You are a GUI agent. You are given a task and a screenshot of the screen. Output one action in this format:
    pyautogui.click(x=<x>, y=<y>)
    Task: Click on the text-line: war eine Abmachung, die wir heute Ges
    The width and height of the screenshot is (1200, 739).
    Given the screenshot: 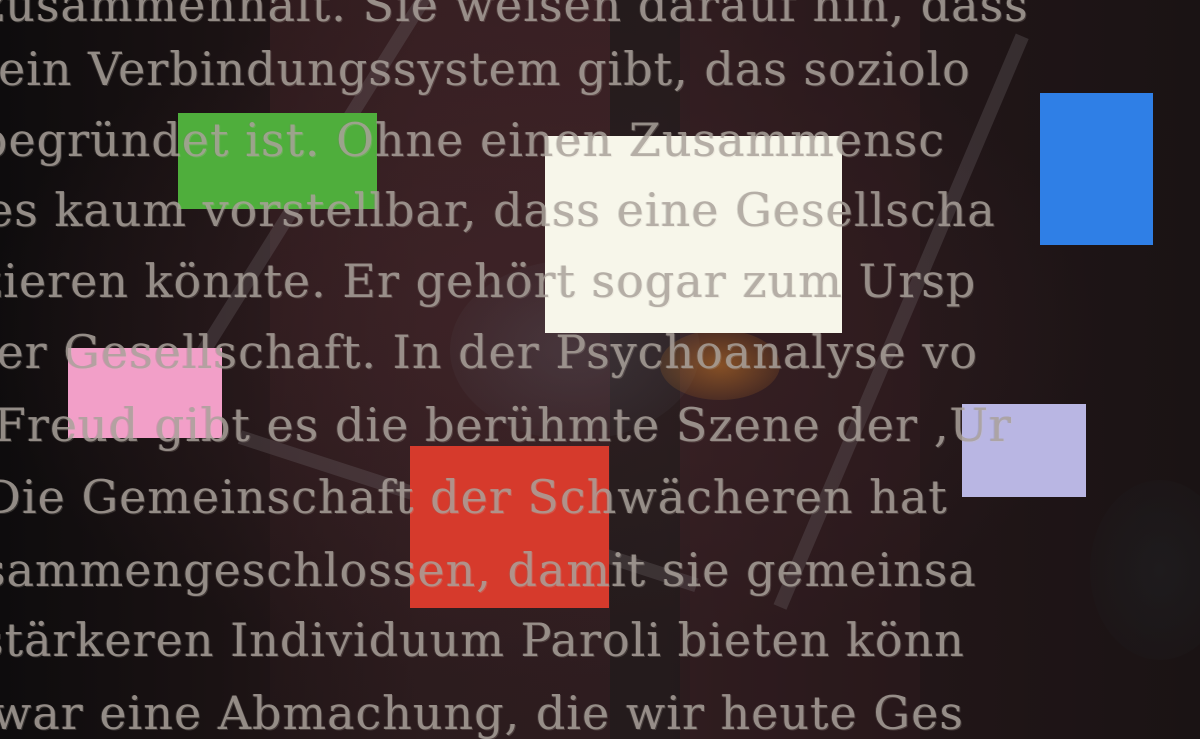 What is the action you would take?
    pyautogui.click(x=482, y=712)
    